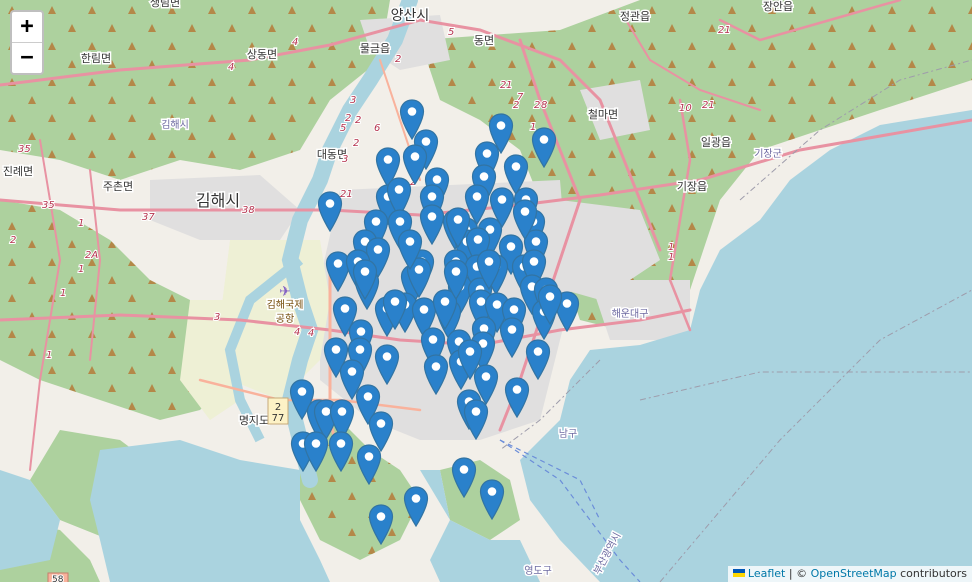  Describe the element at coordinates (484, 40) in the screenshot. I see `label-dongmyeon: 동면` at that location.